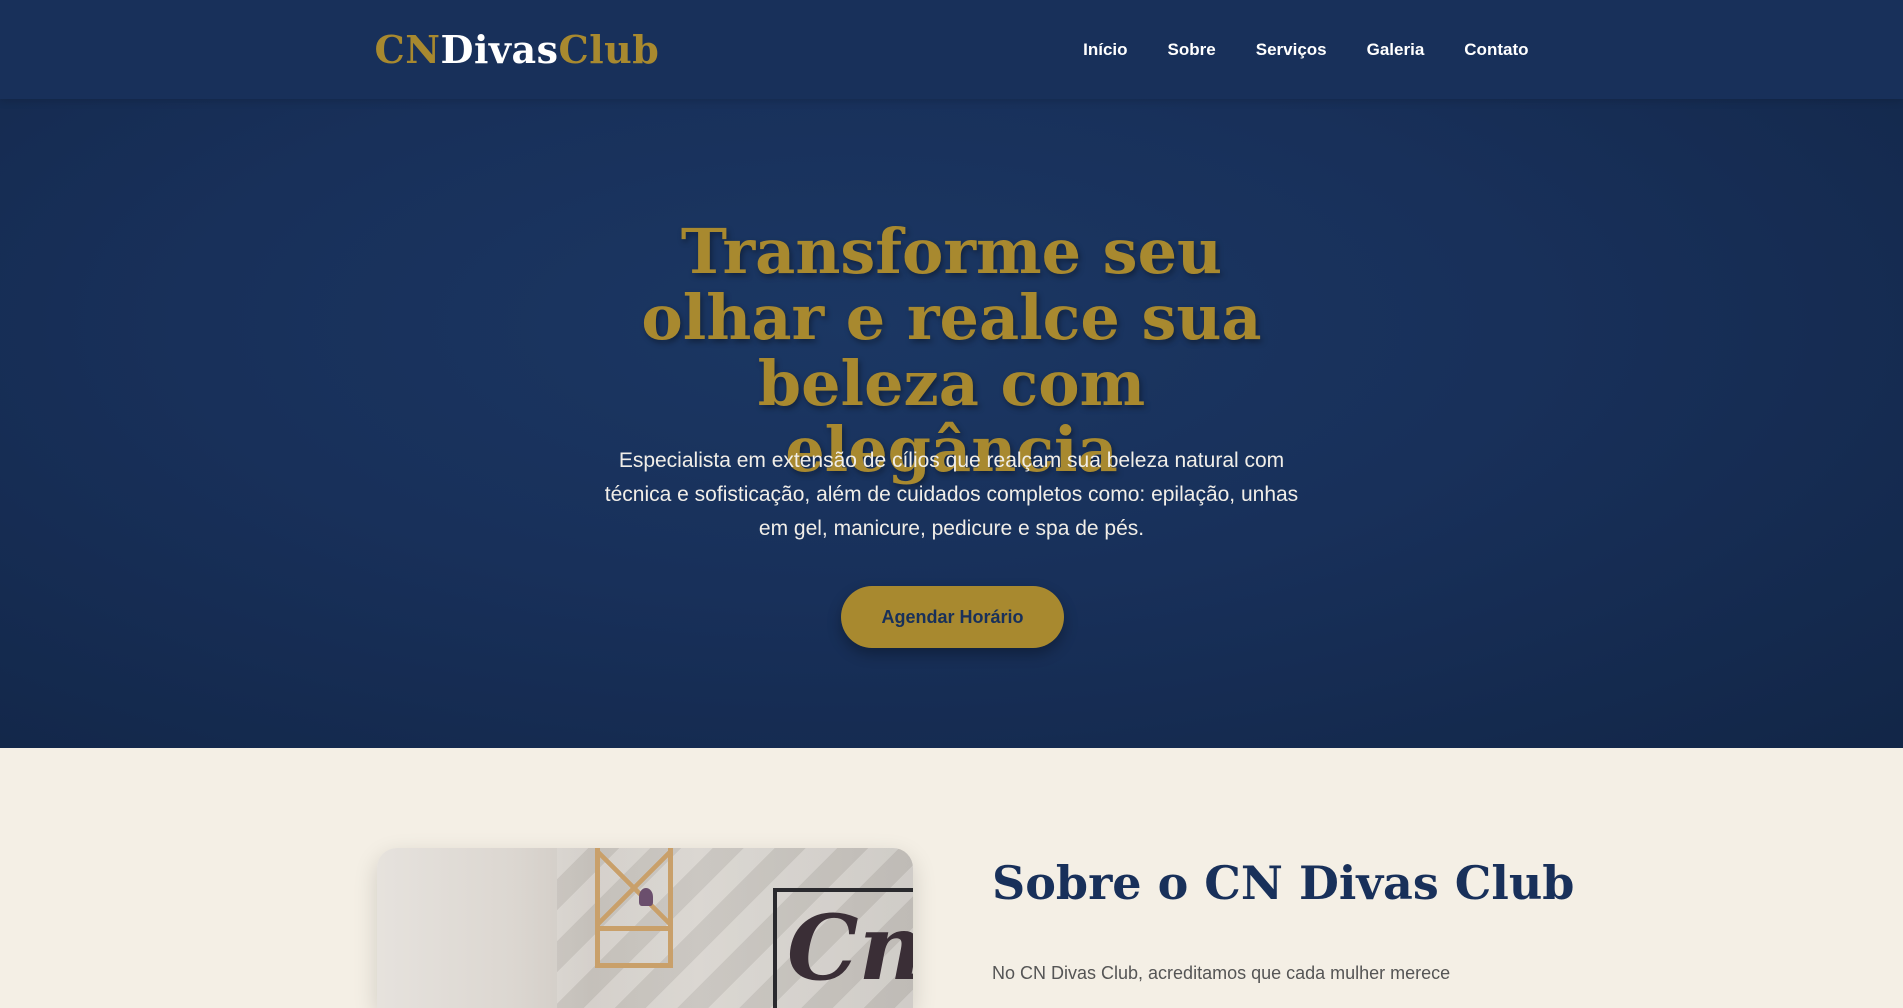  What do you see at coordinates (1105, 50) in the screenshot?
I see `nav-link-inicio: Início` at bounding box center [1105, 50].